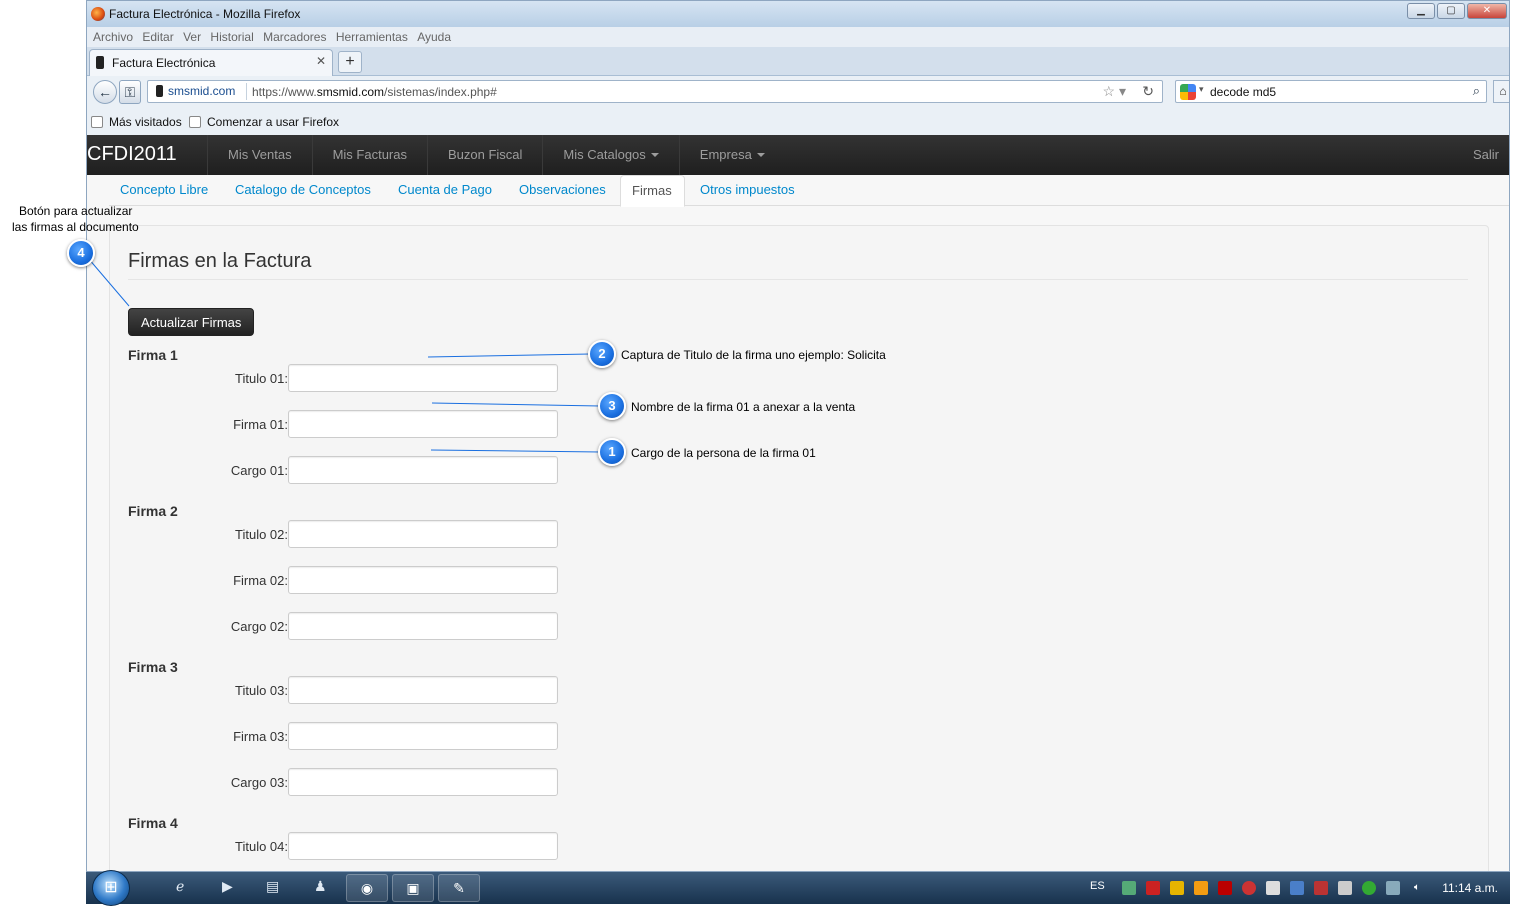 The width and height of the screenshot is (1517, 911). I want to click on page-icon, so click(195, 122).